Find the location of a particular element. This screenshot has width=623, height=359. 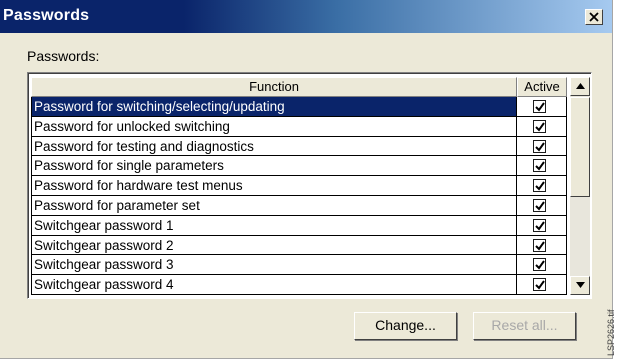

function-cell: Switchgear password 3 is located at coordinates (274, 265).